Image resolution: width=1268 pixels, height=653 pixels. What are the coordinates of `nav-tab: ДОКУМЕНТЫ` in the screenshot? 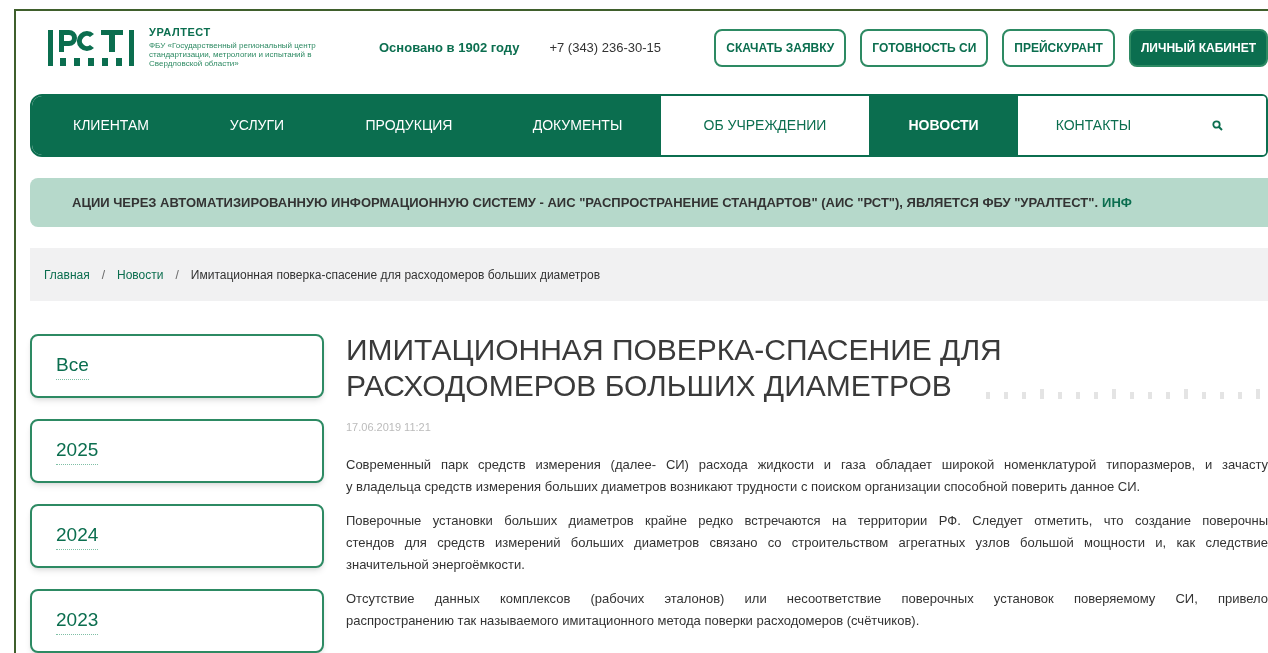 It's located at (577, 126).